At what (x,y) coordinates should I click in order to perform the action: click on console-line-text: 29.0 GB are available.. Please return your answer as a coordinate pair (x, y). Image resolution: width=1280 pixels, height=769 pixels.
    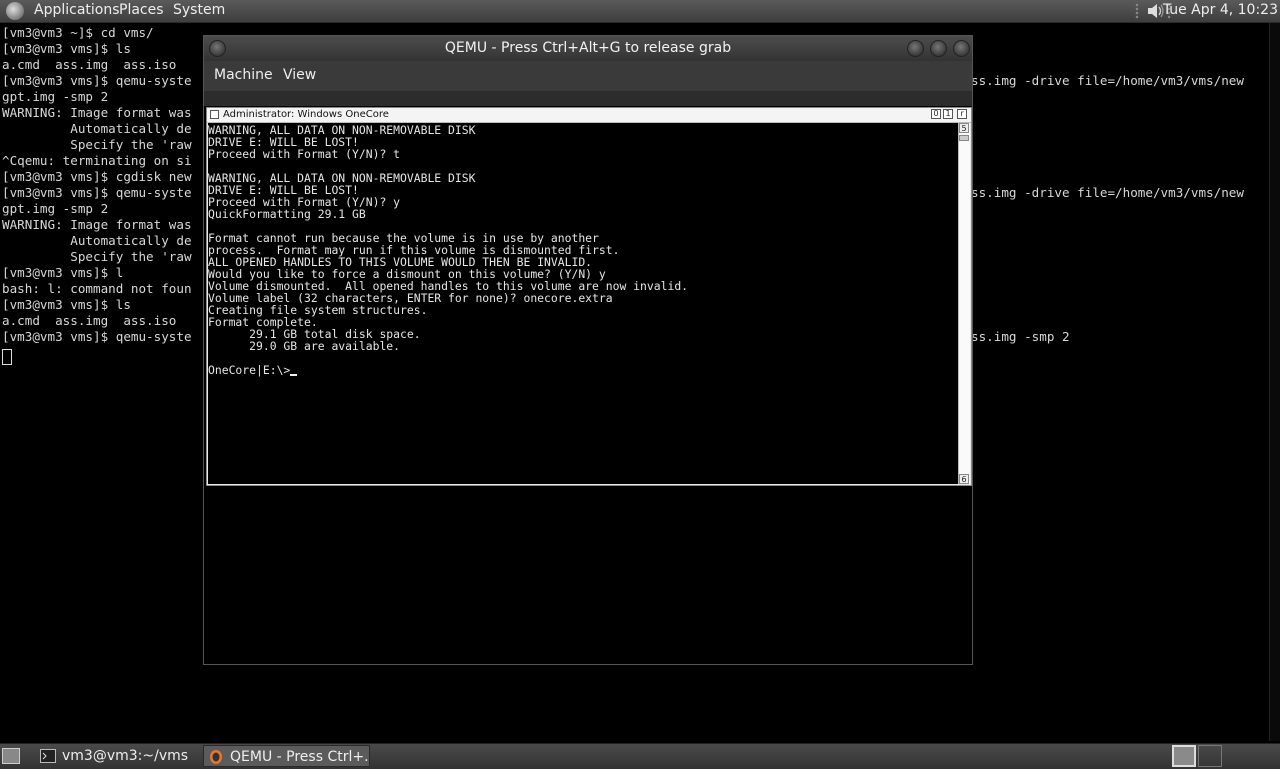
    Looking at the image, I should click on (304, 346).